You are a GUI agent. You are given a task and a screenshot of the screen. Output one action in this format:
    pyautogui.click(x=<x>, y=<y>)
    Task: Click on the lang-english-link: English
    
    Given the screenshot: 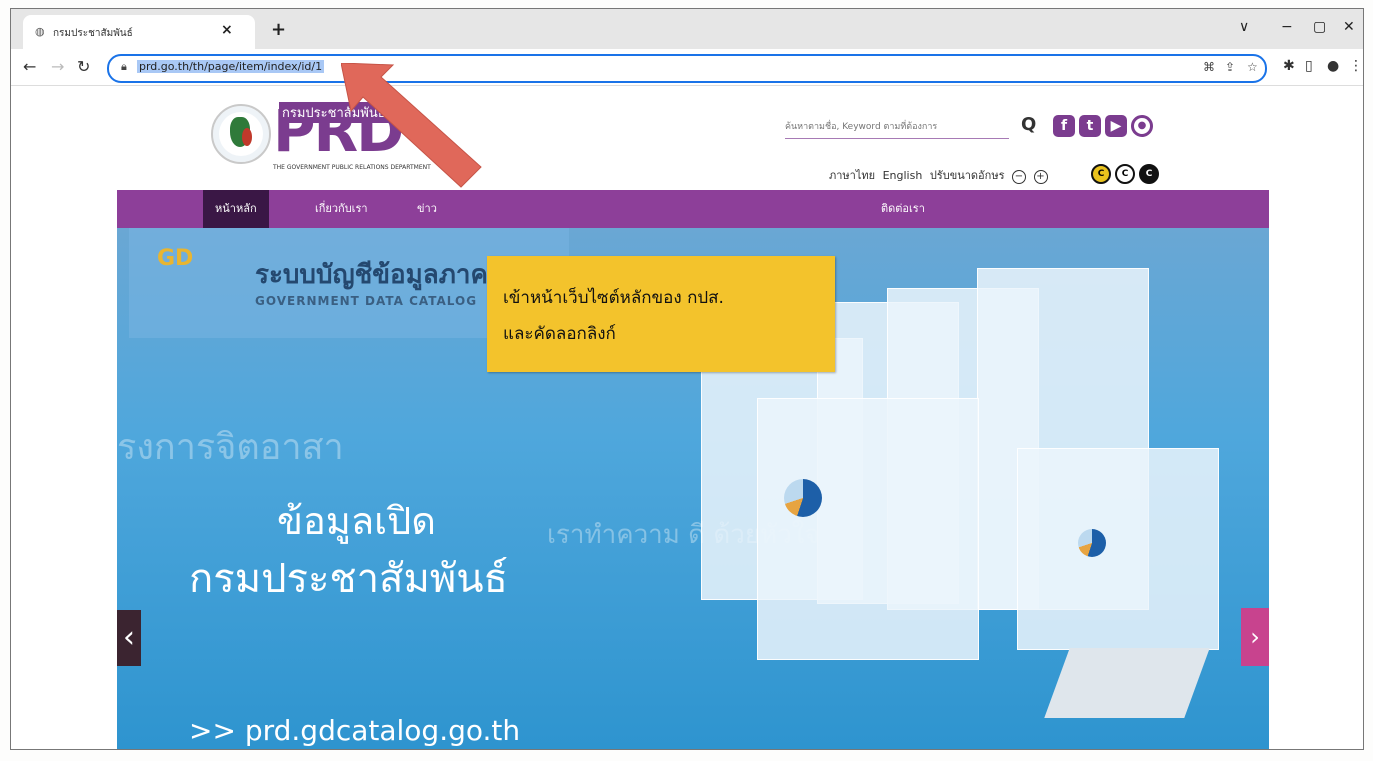 What is the action you would take?
    pyautogui.click(x=903, y=175)
    